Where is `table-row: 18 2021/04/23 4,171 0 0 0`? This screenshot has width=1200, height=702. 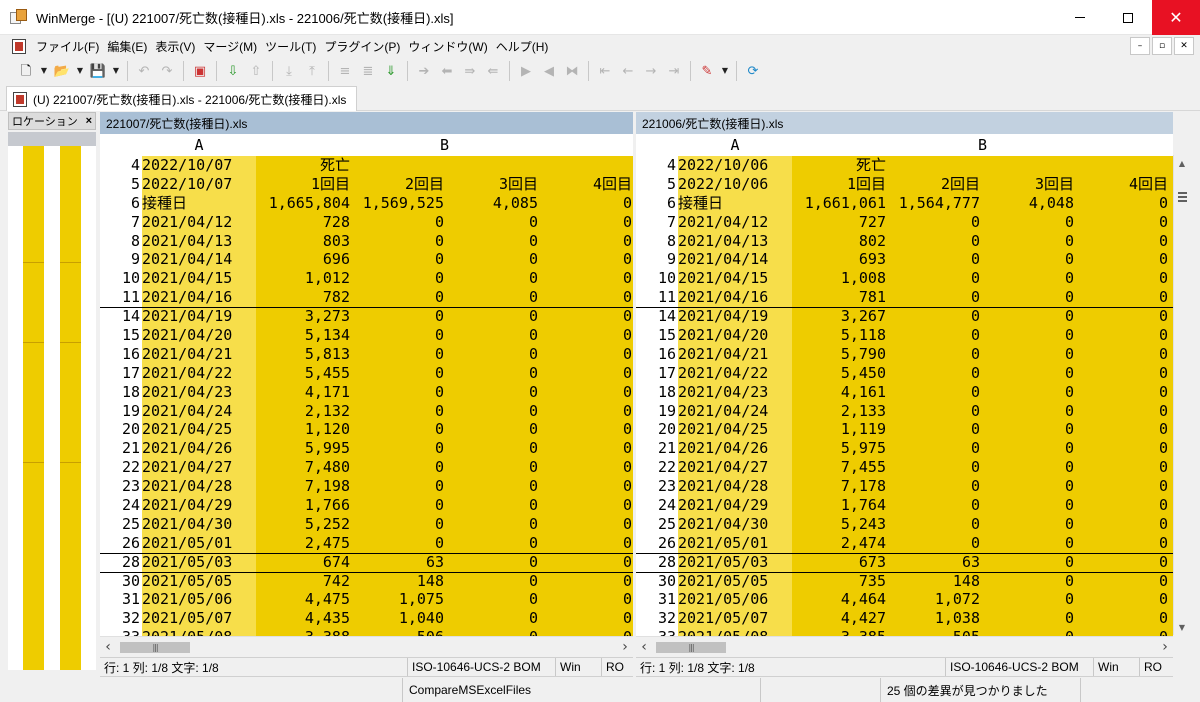 table-row: 18 2021/04/23 4,171 0 0 0 is located at coordinates (366, 392).